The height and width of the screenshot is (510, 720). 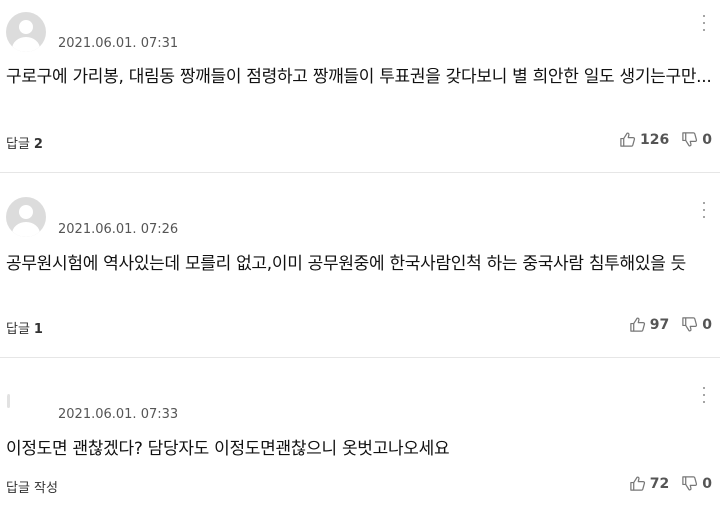 What do you see at coordinates (38, 329) in the screenshot?
I see `reply-count: 1` at bounding box center [38, 329].